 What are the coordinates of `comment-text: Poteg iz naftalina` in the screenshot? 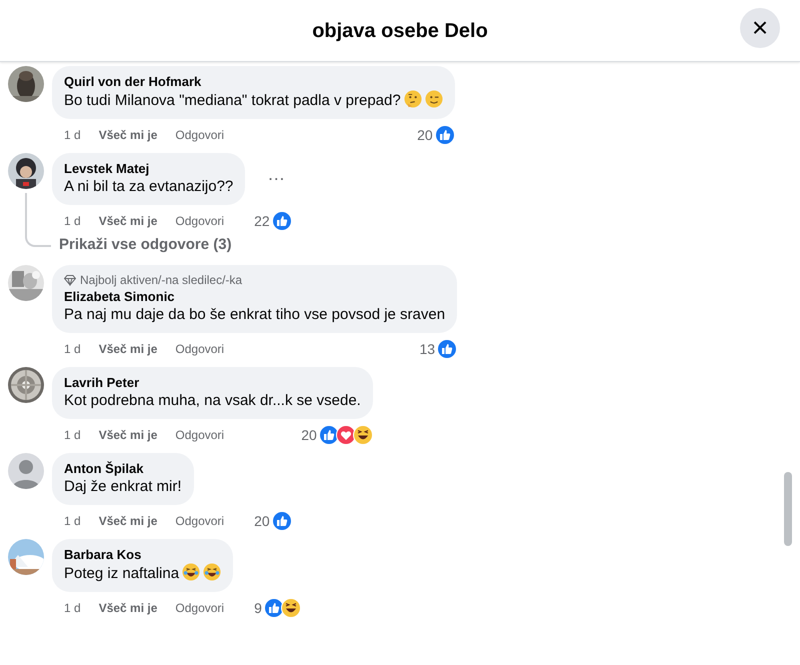 It's located at (122, 573).